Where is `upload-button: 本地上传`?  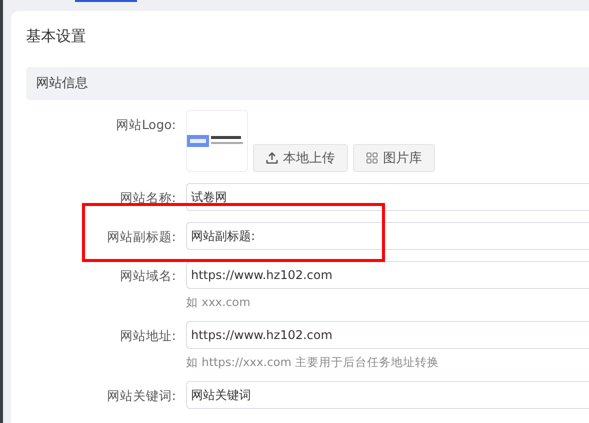
upload-button: 本地上传 is located at coordinates (300, 158).